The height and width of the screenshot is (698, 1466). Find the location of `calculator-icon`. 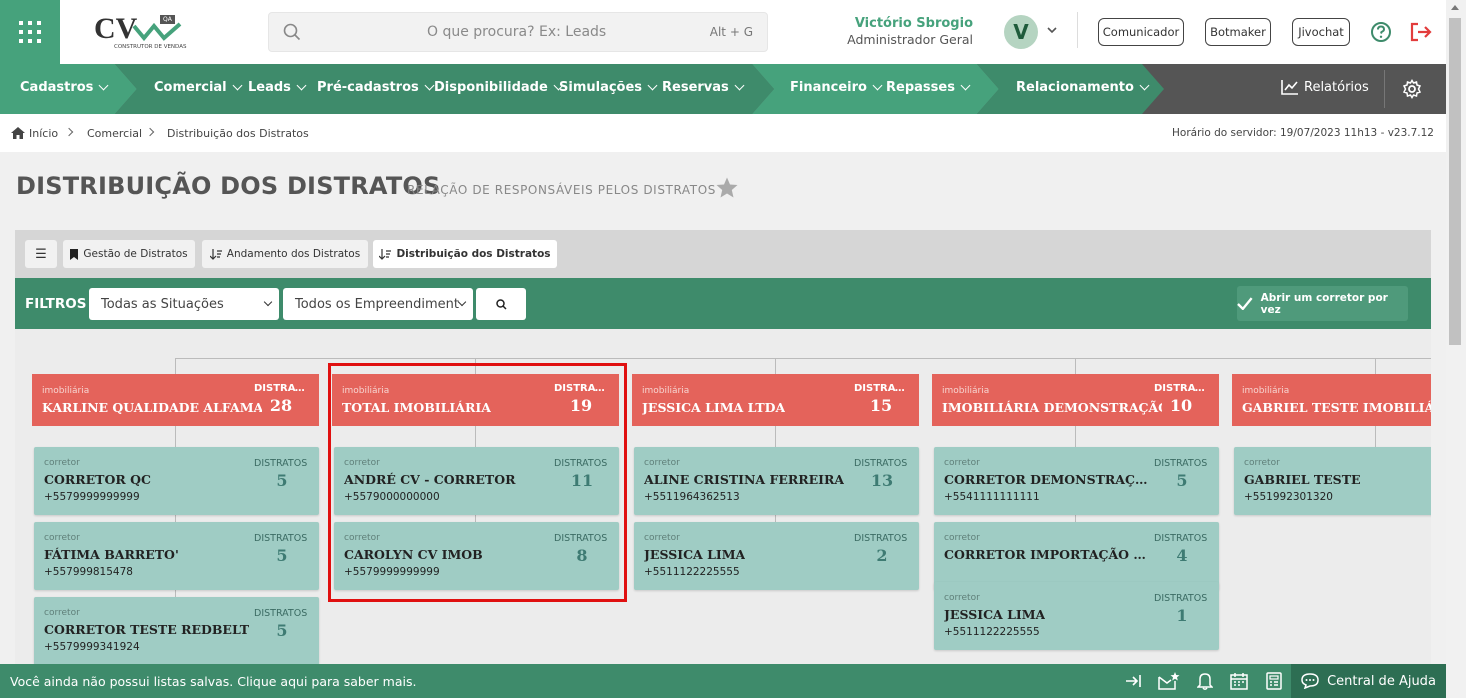

calculator-icon is located at coordinates (1274, 681).